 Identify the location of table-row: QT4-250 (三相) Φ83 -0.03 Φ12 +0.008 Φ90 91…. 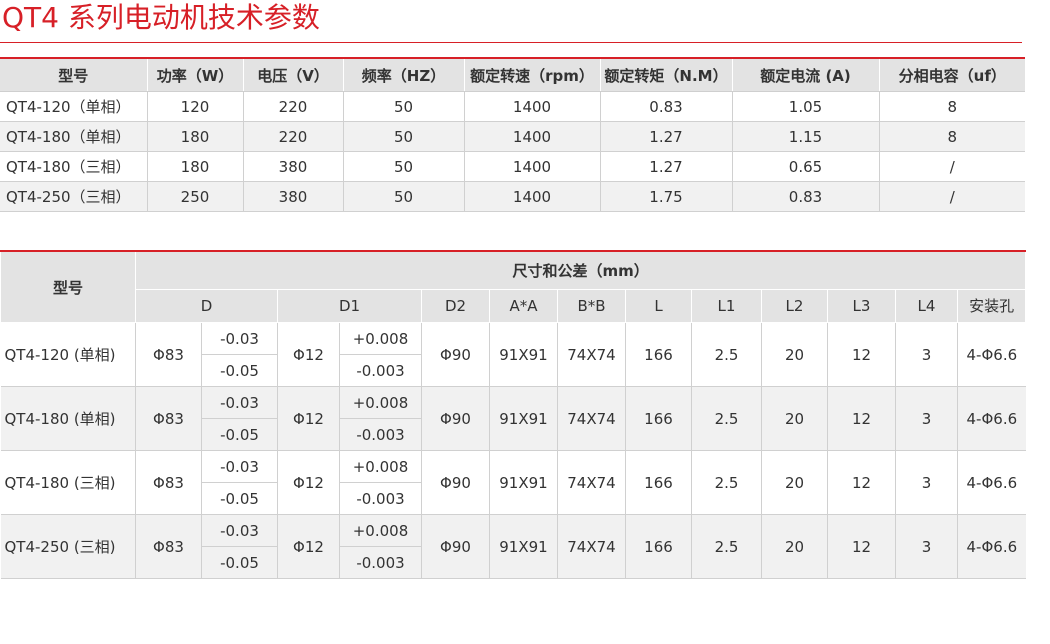
(513, 546).